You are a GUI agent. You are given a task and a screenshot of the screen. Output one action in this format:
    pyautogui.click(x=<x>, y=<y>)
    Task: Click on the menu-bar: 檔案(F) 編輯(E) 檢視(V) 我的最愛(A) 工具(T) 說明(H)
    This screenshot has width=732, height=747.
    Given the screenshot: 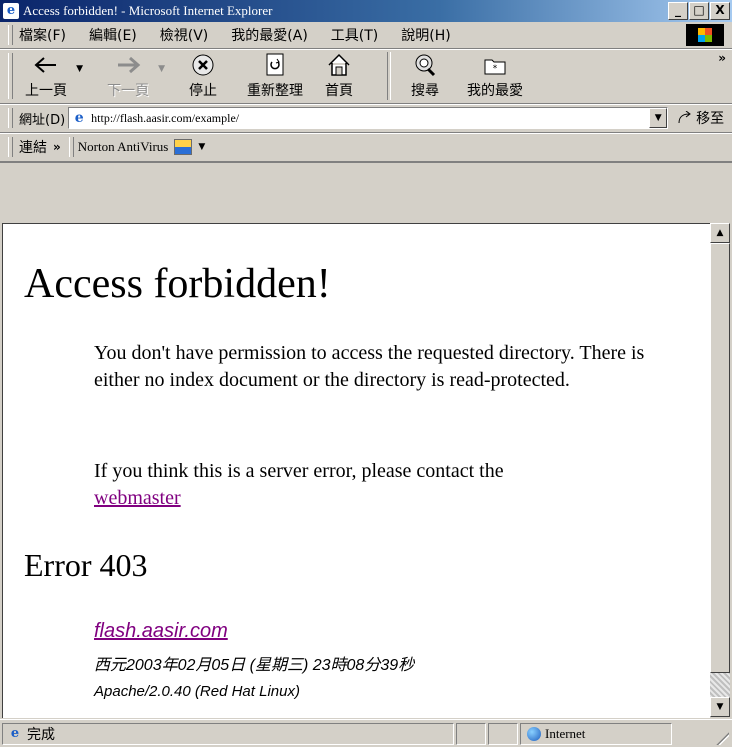 What is the action you would take?
    pyautogui.click(x=366, y=35)
    